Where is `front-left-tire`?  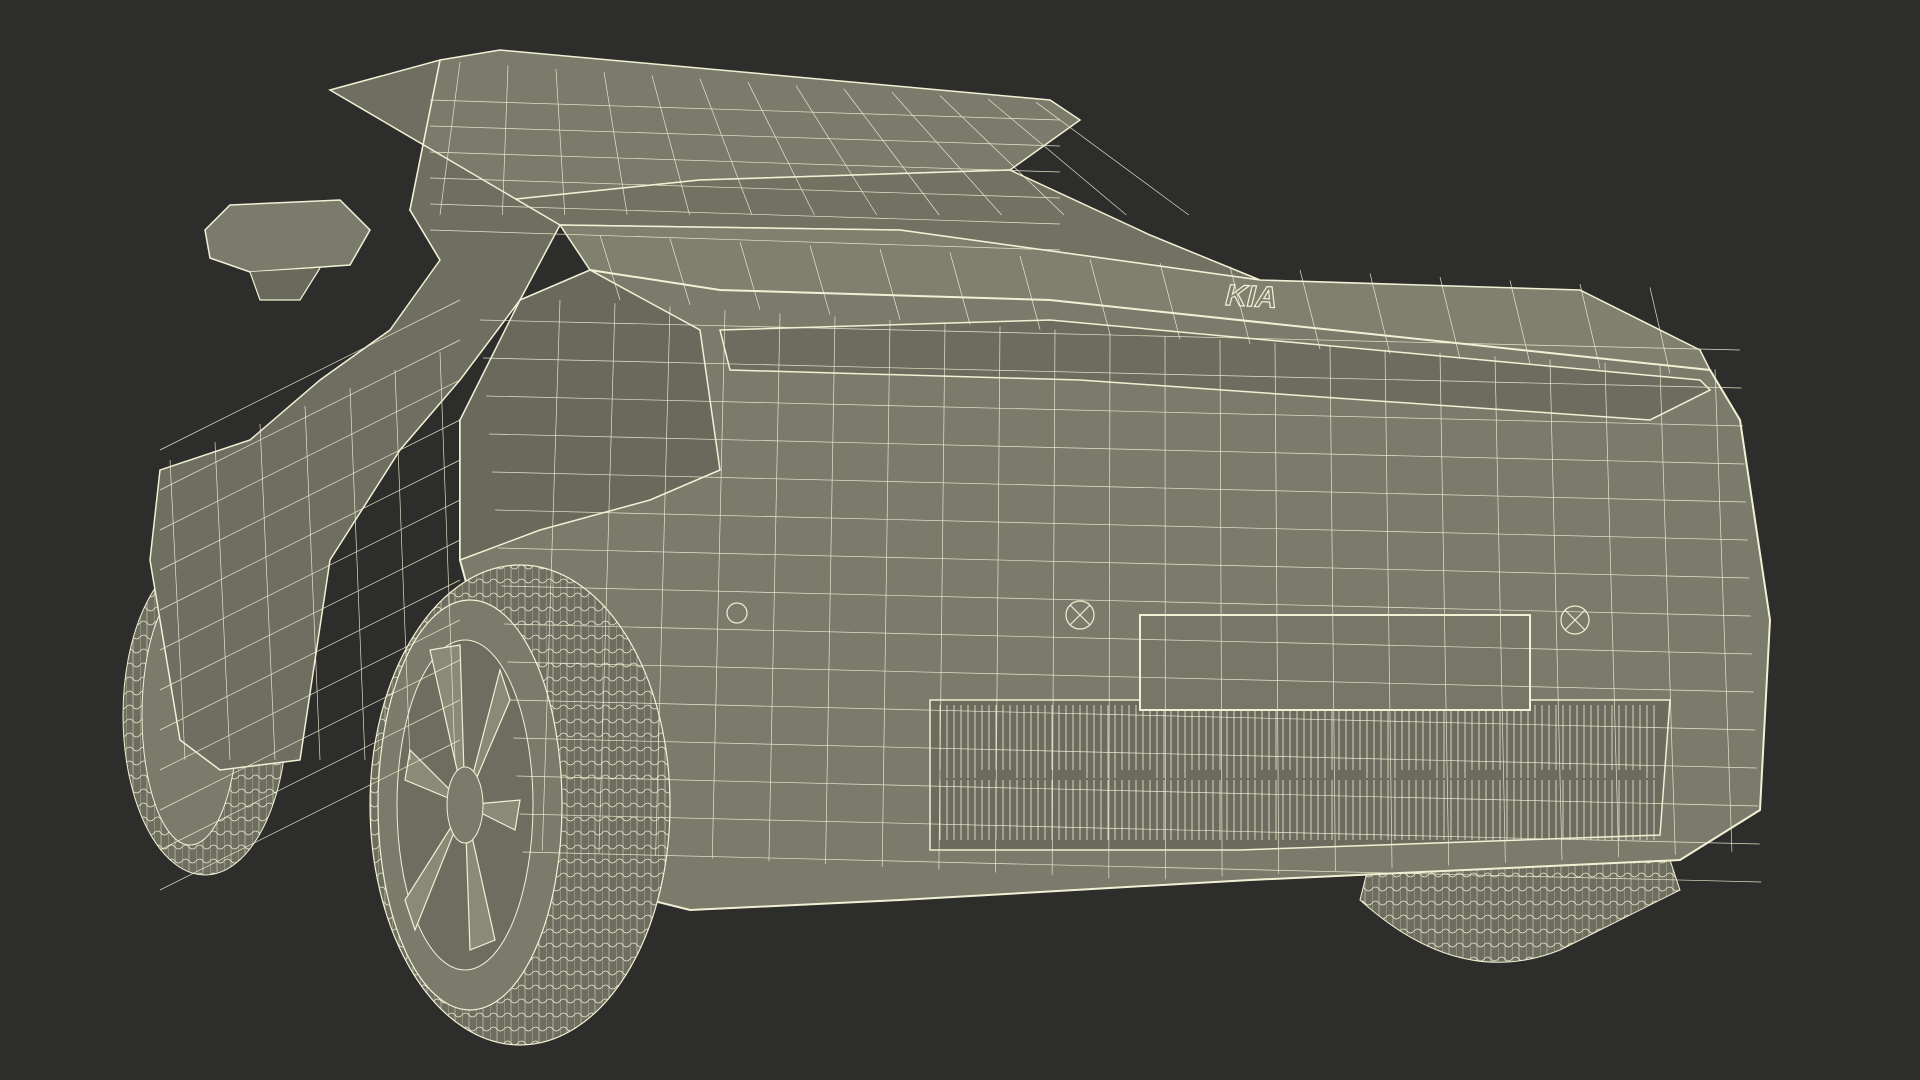 front-left-tire is located at coordinates (520, 805).